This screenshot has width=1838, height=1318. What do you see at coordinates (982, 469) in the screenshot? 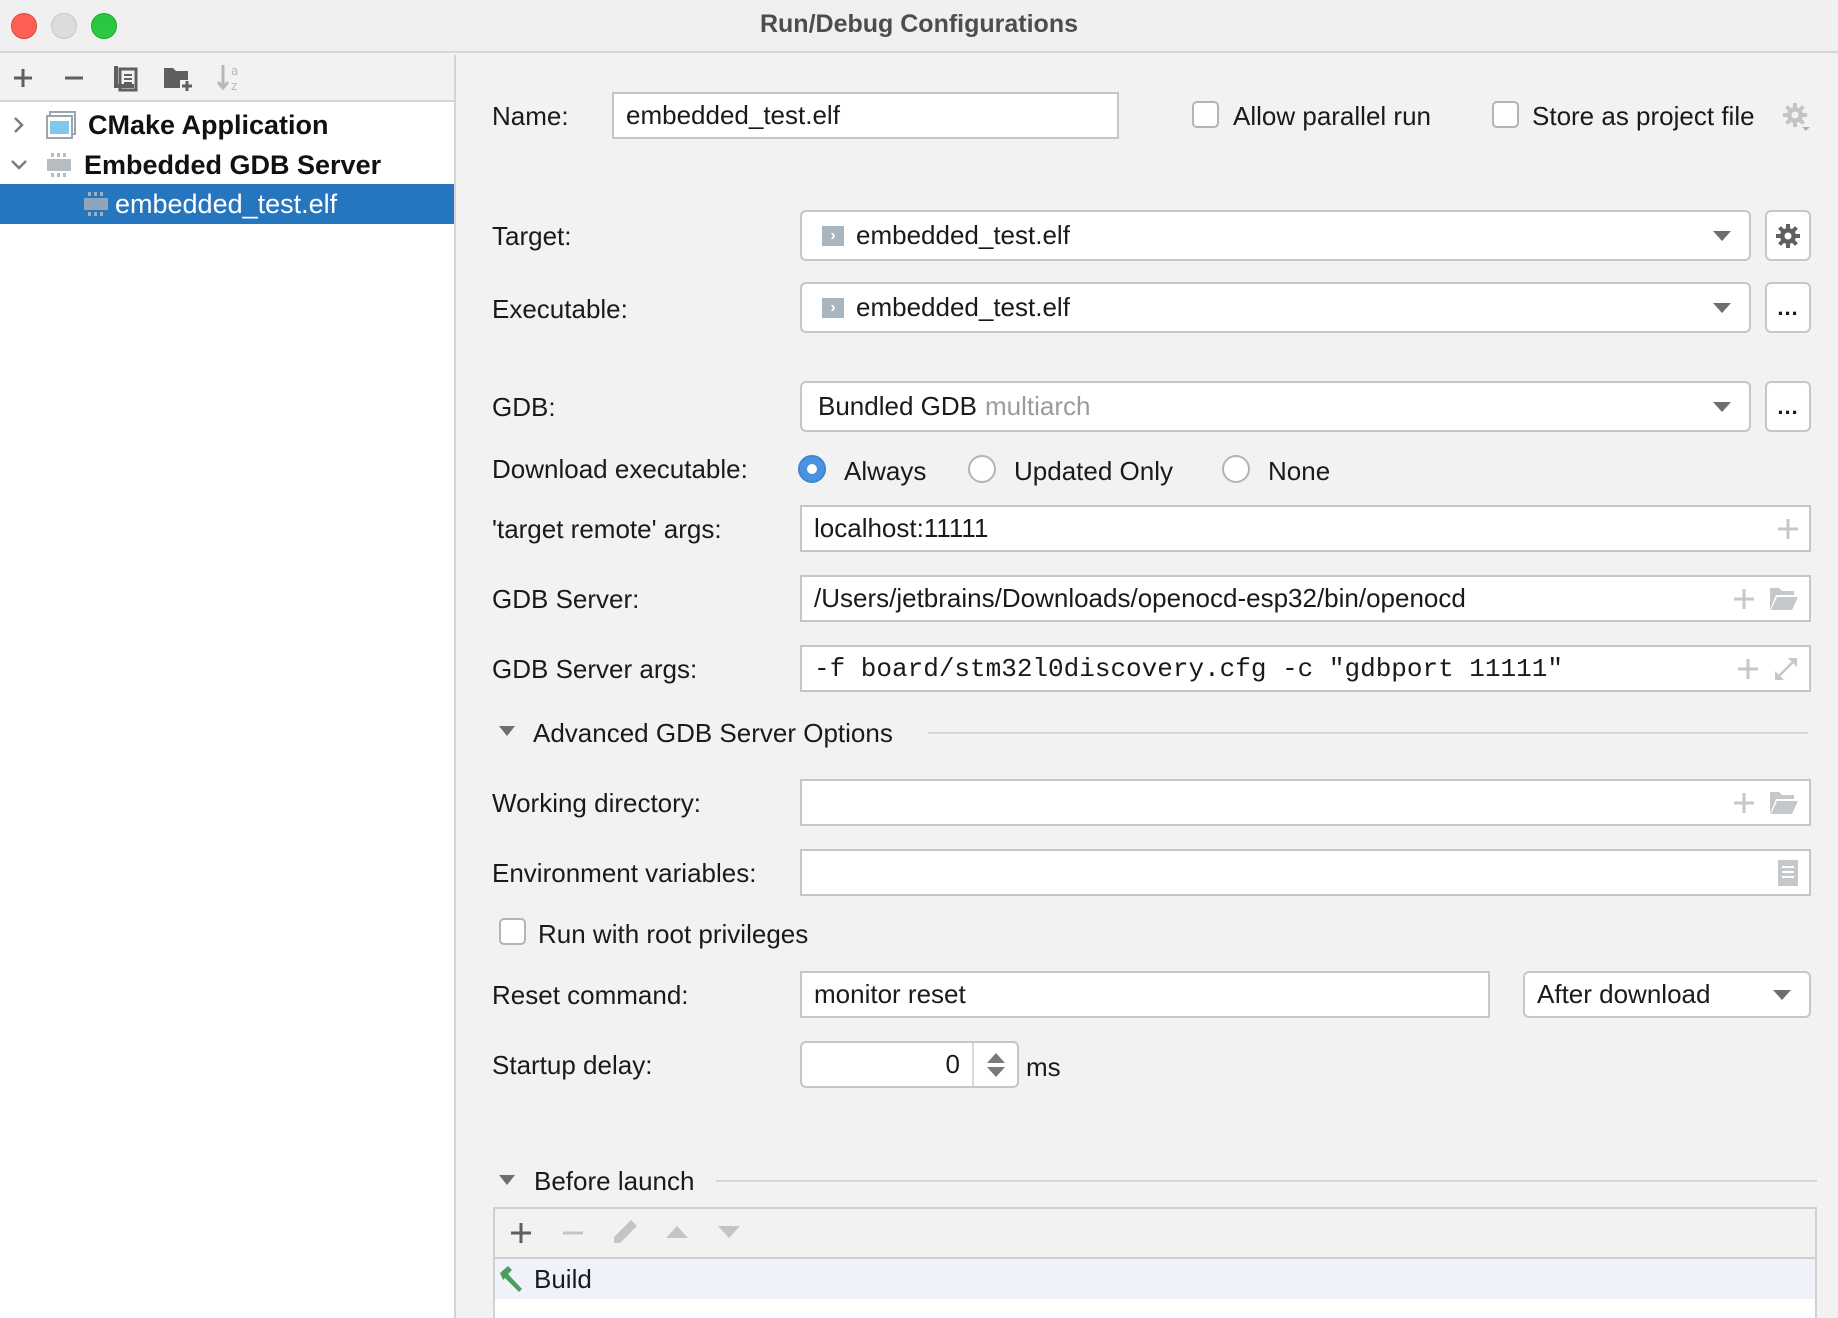
I see `download-updated-only-radio` at bounding box center [982, 469].